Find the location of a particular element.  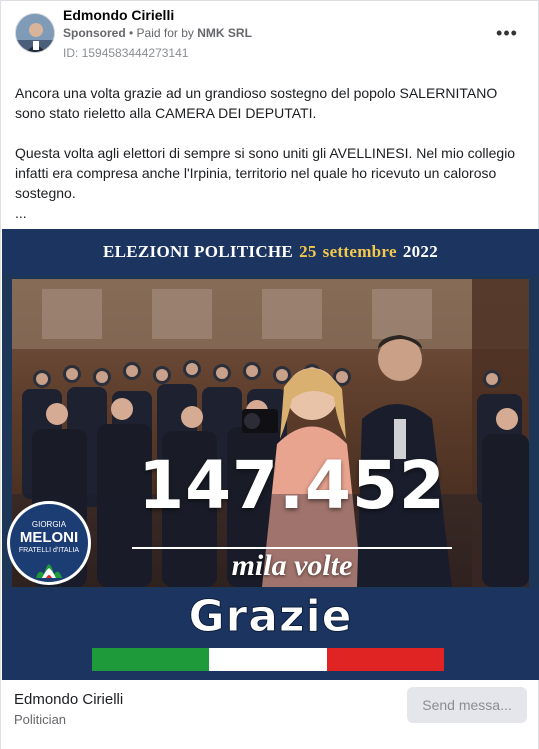

title-month: settembre is located at coordinates (359, 251).